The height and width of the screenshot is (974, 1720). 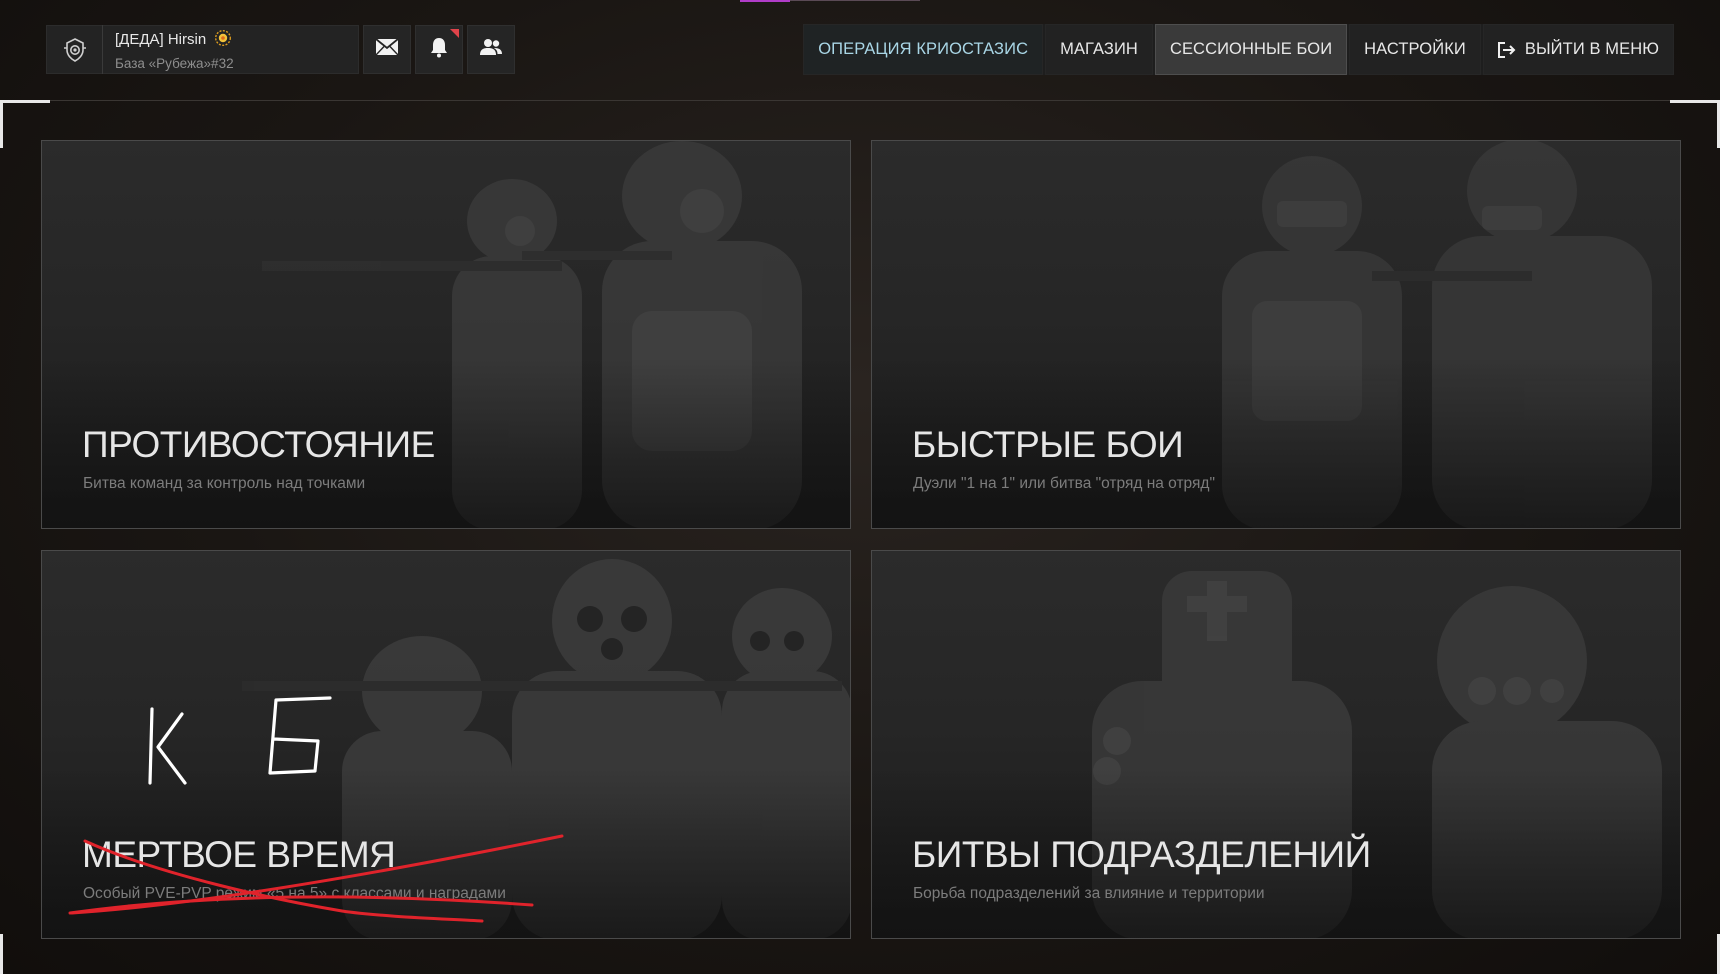 I want to click on player-info: [ДЕДА] Hirsin База «Рубежа»#32, so click(x=168, y=50).